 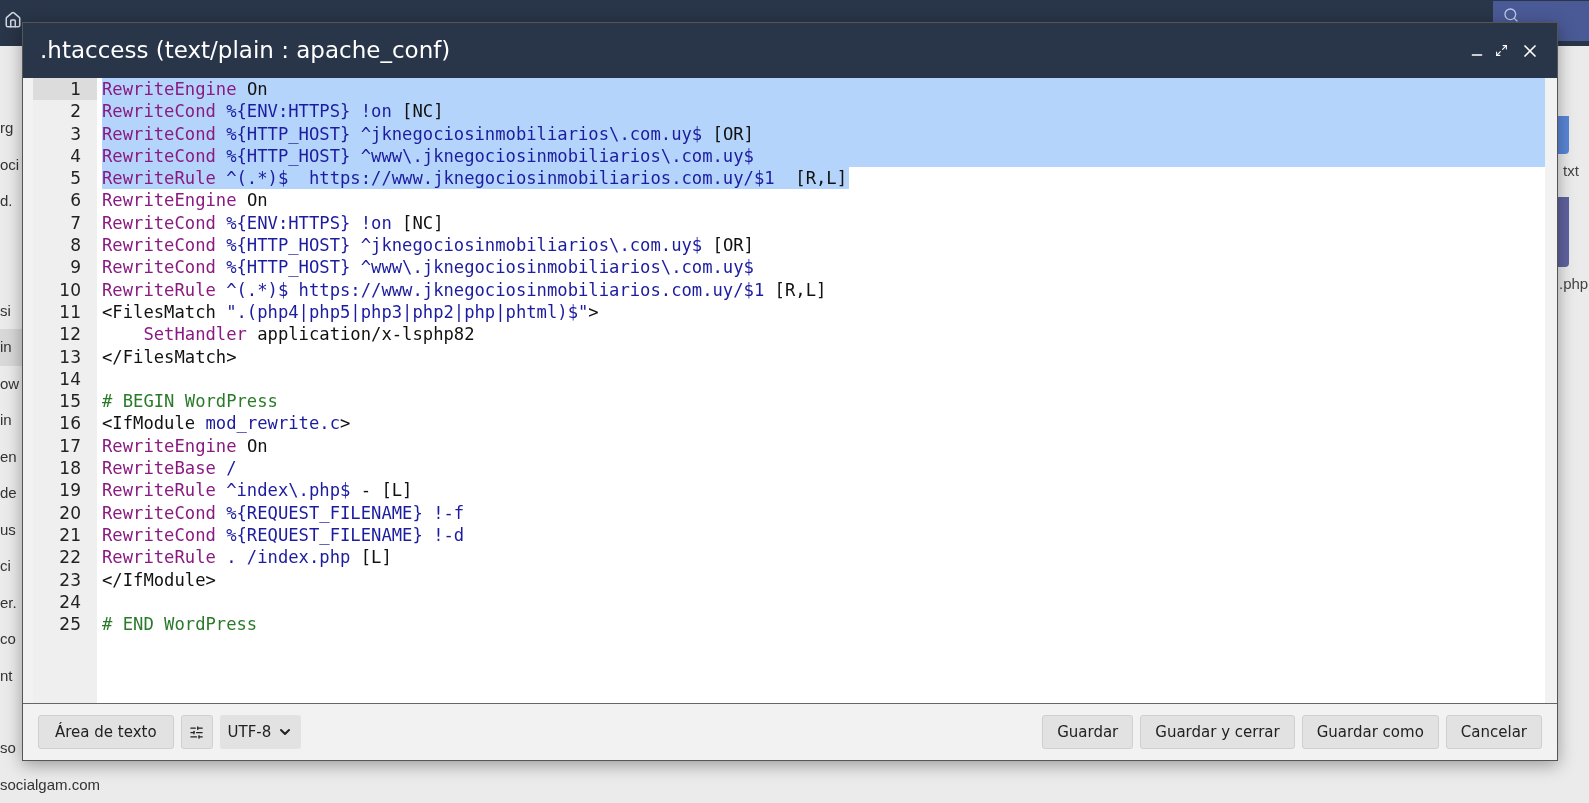 What do you see at coordinates (50, 784) in the screenshot?
I see `file-name: socialgam.com` at bounding box center [50, 784].